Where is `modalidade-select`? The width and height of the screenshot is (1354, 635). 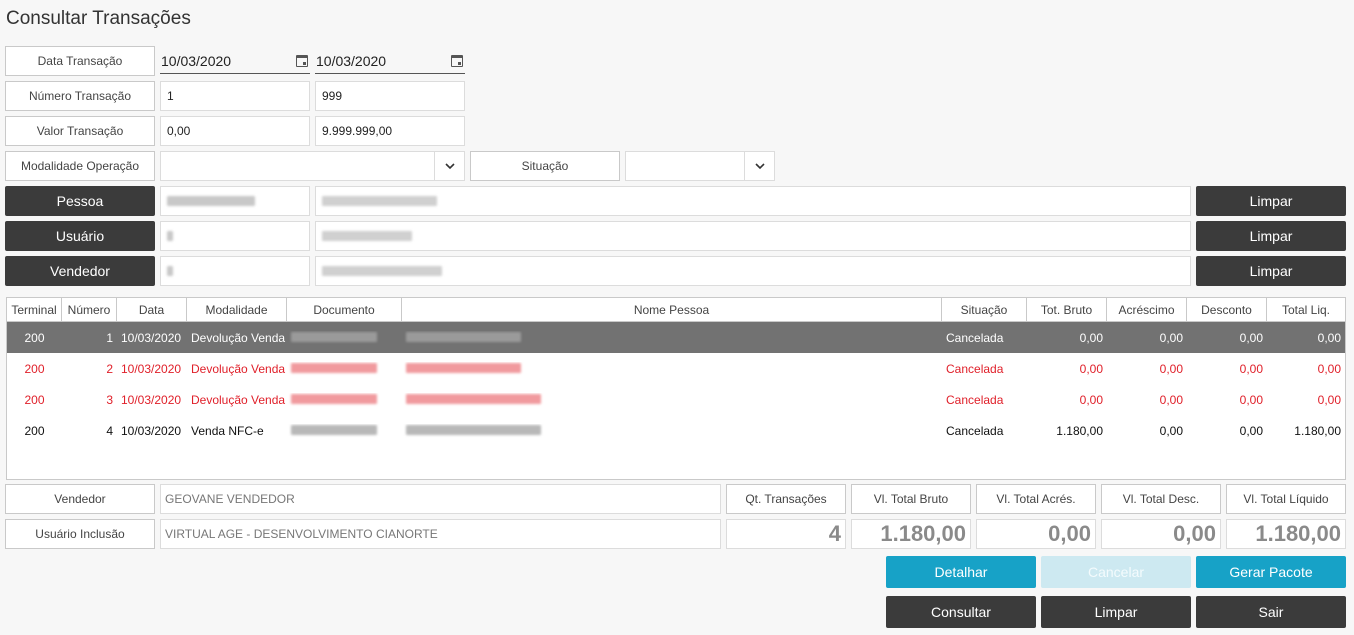
modalidade-select is located at coordinates (312, 166).